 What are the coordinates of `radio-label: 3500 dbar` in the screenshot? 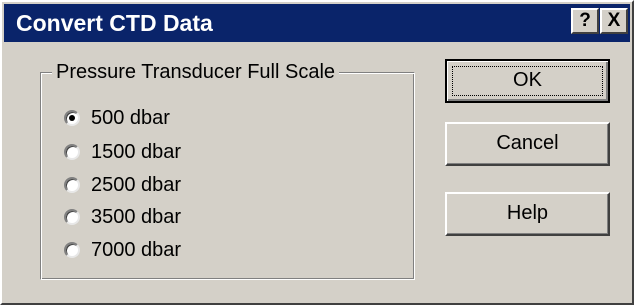 It's located at (136, 217).